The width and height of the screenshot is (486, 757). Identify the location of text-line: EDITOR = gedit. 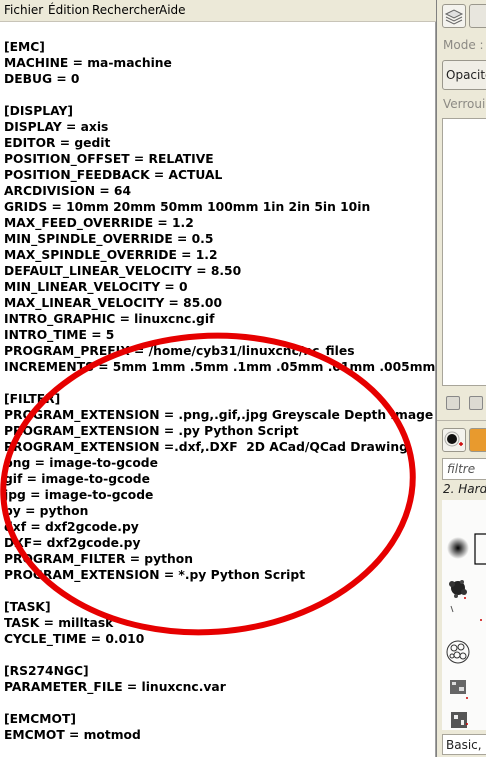
(57, 143).